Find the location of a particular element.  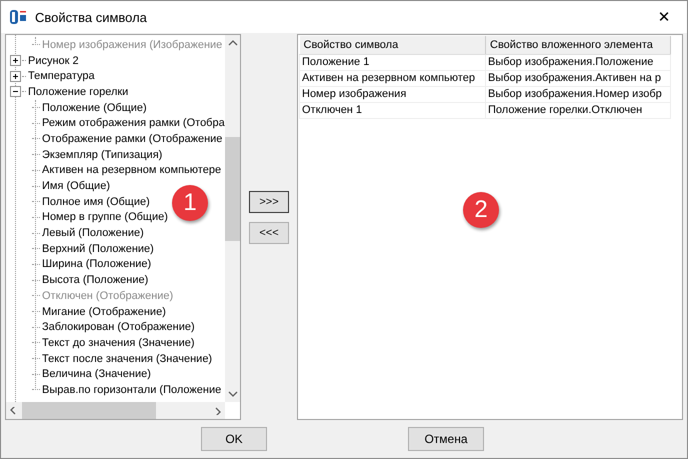

close-button: ✕ is located at coordinates (664, 17).